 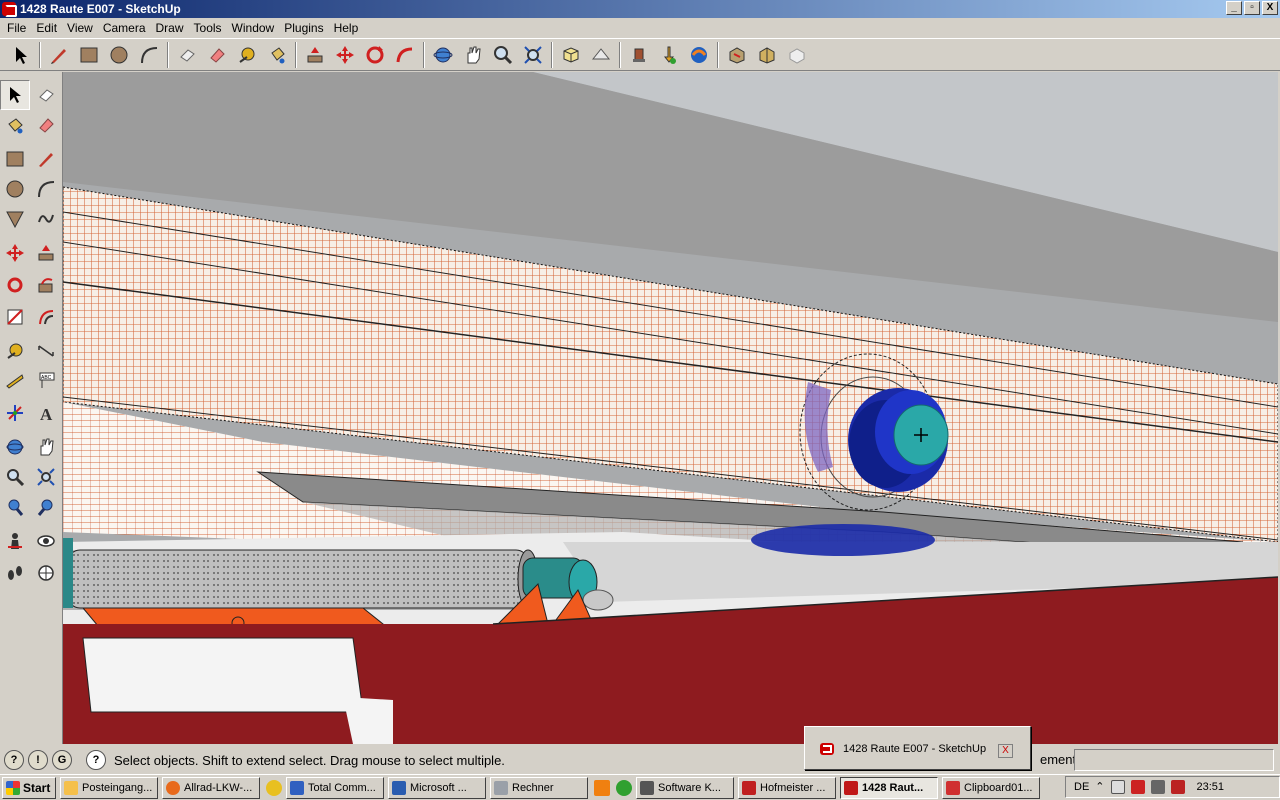 What do you see at coordinates (669, 55) in the screenshot?
I see `get-models-icon` at bounding box center [669, 55].